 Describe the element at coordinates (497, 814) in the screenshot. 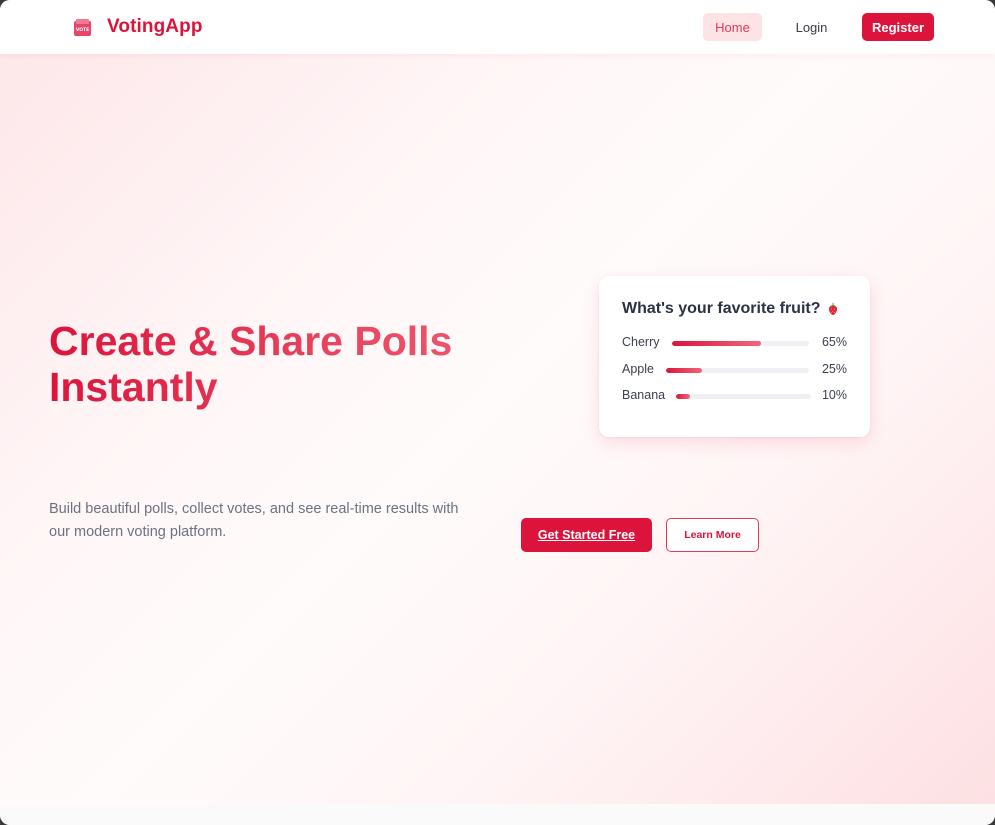

I see `page-footer-strip` at that location.